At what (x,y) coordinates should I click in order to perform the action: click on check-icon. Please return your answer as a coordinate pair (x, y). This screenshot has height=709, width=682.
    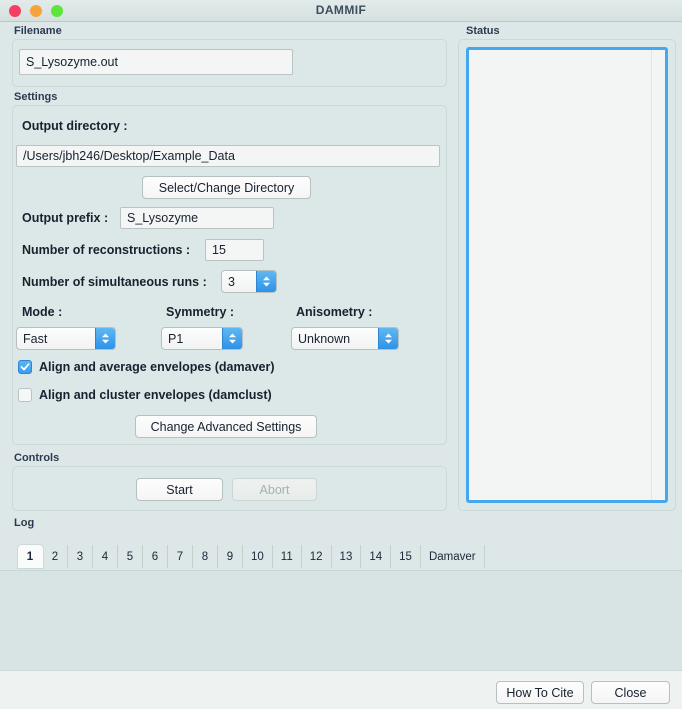
    Looking at the image, I should click on (25, 367).